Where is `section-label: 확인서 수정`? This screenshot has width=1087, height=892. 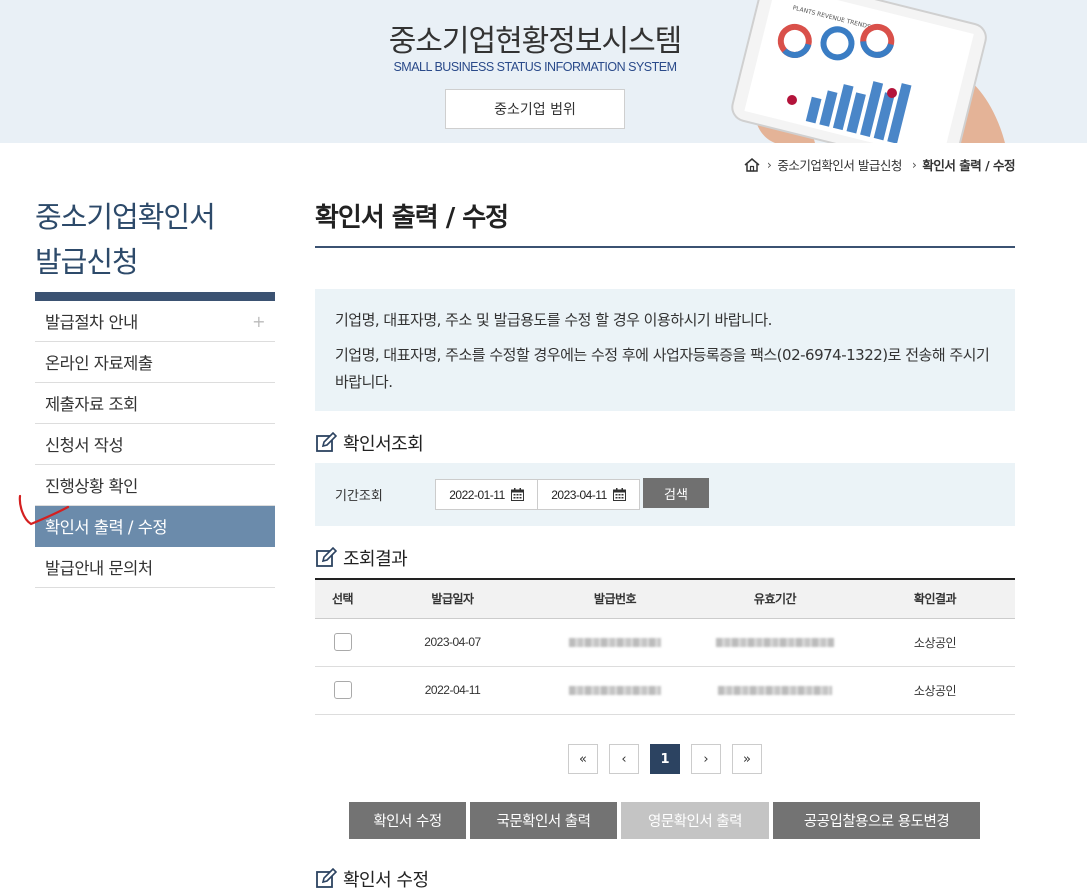 section-label: 확인서 수정 is located at coordinates (386, 880).